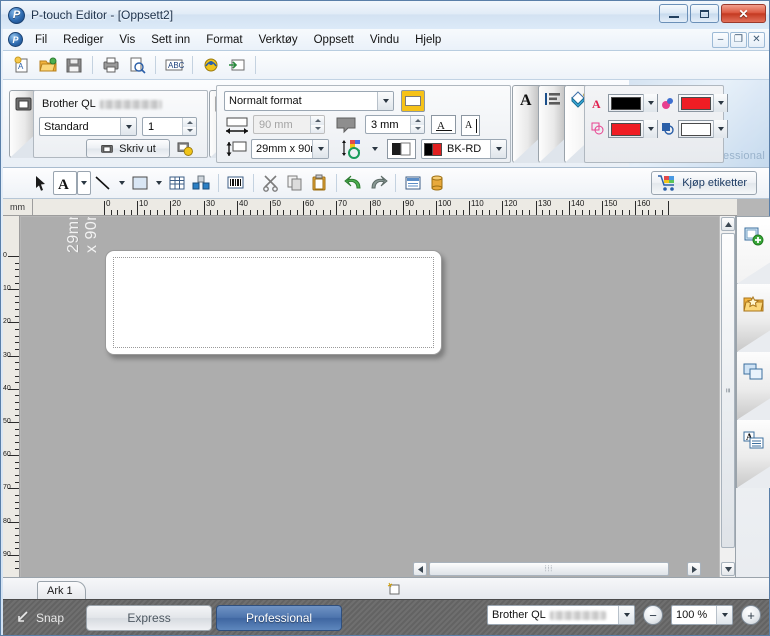  Describe the element at coordinates (189, 130) in the screenshot. I see `copies-down-button` at that location.